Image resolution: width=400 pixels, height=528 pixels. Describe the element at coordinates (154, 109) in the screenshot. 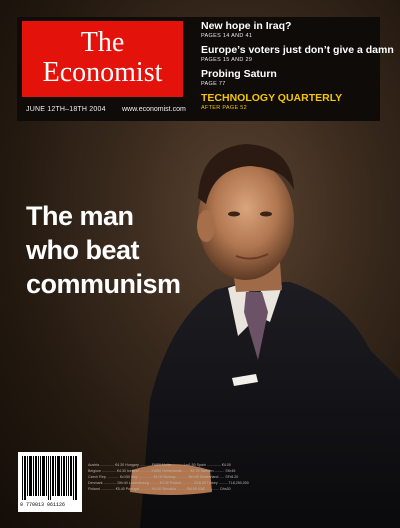

I see `website-url: www.economist.com` at that location.